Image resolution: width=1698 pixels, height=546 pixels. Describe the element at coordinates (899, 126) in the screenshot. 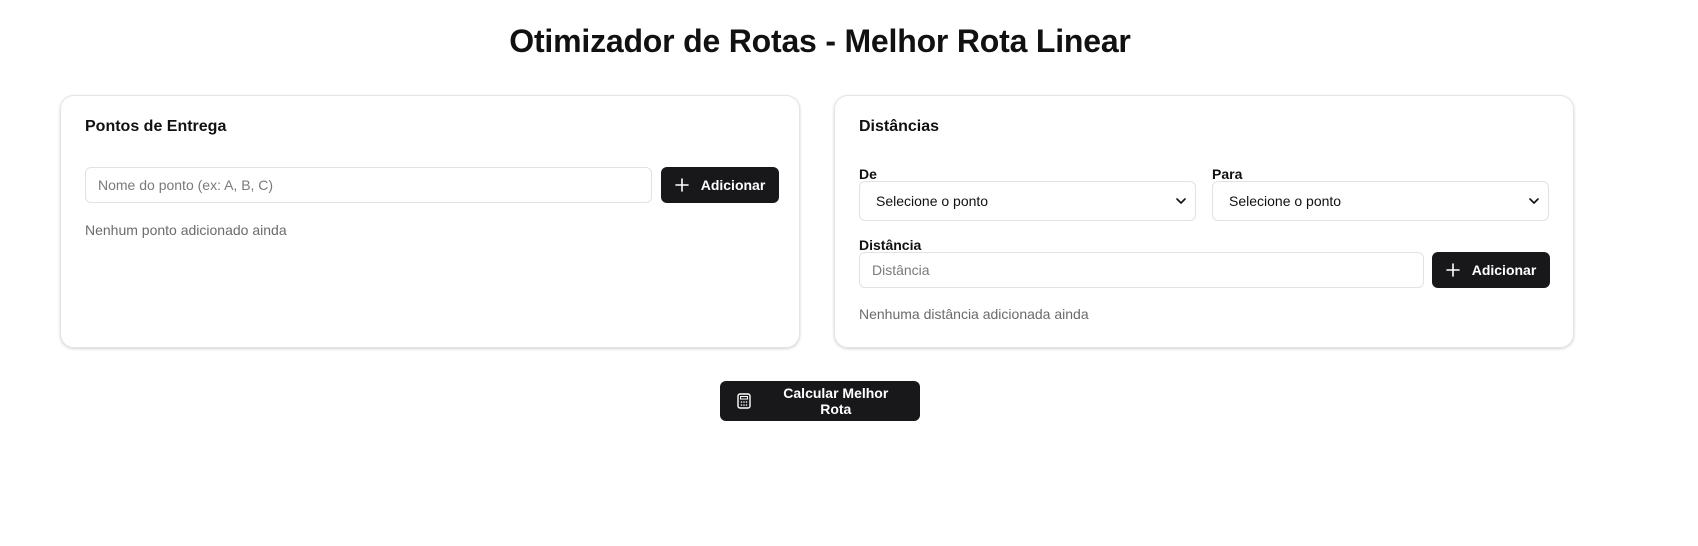

I see `distances-title: Distâncias` at that location.